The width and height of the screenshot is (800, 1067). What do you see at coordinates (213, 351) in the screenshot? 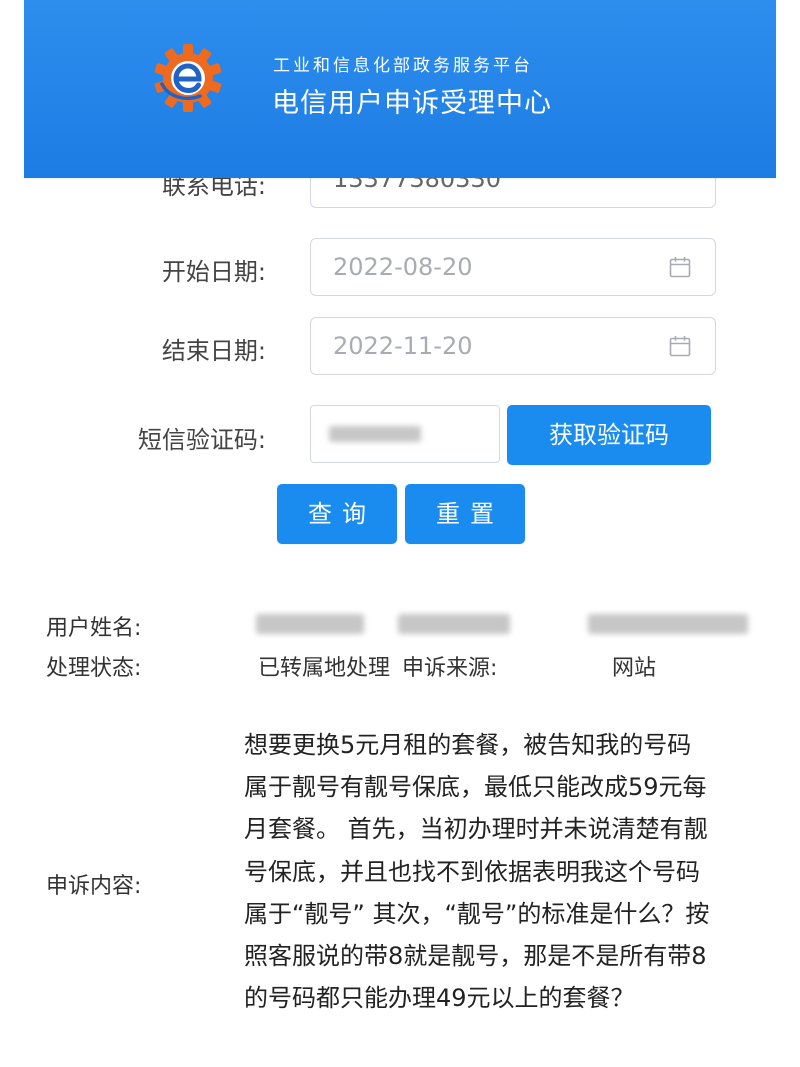
I see `end-date-label: 结束日期:` at bounding box center [213, 351].